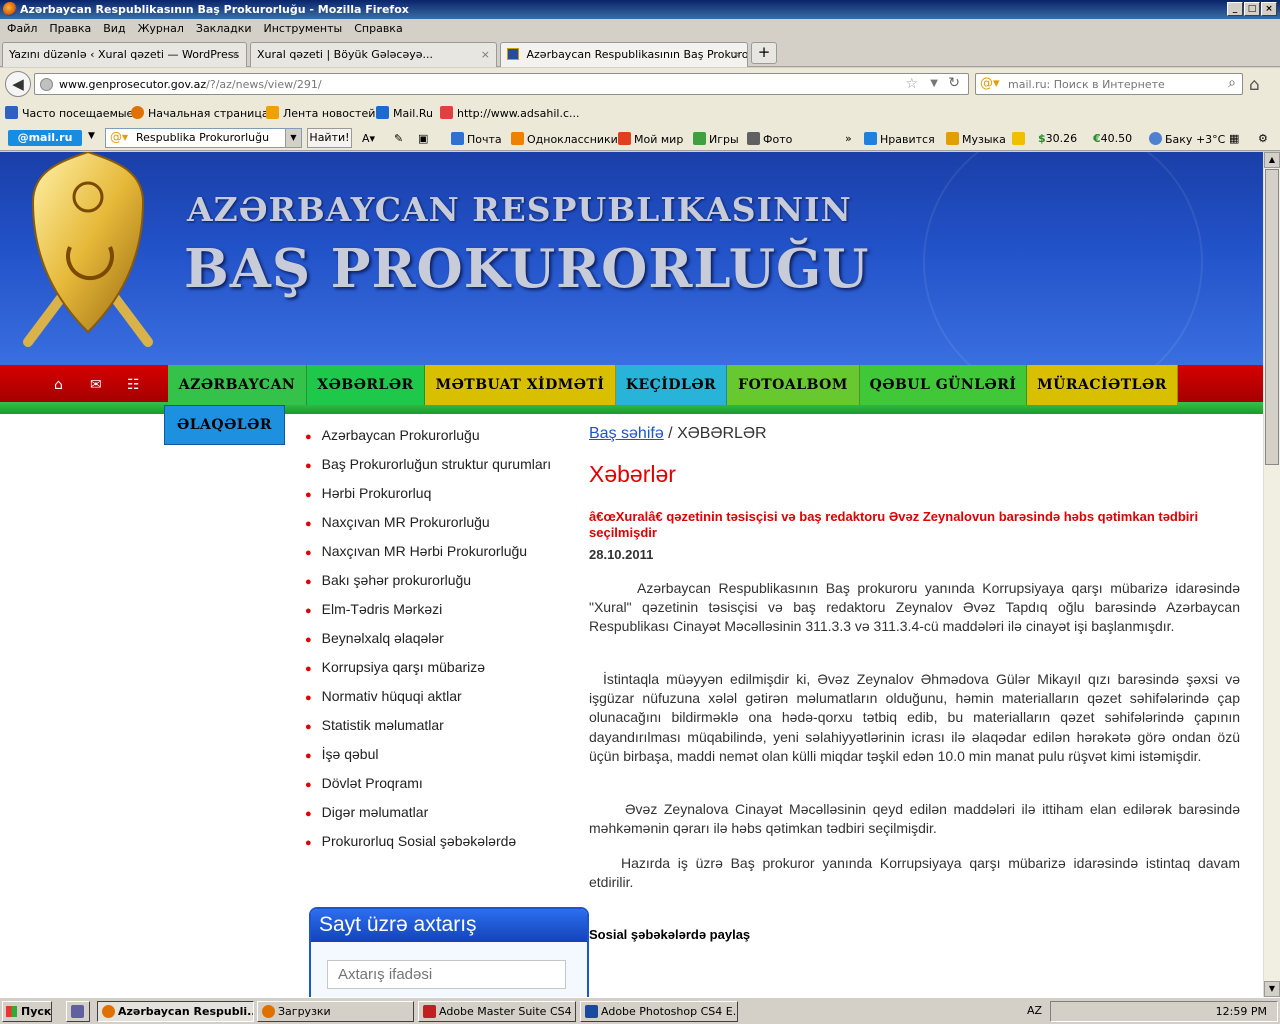 The width and height of the screenshot is (1280, 1024). Describe the element at coordinates (208, 137) in the screenshot. I see `mailru-search-input` at that location.